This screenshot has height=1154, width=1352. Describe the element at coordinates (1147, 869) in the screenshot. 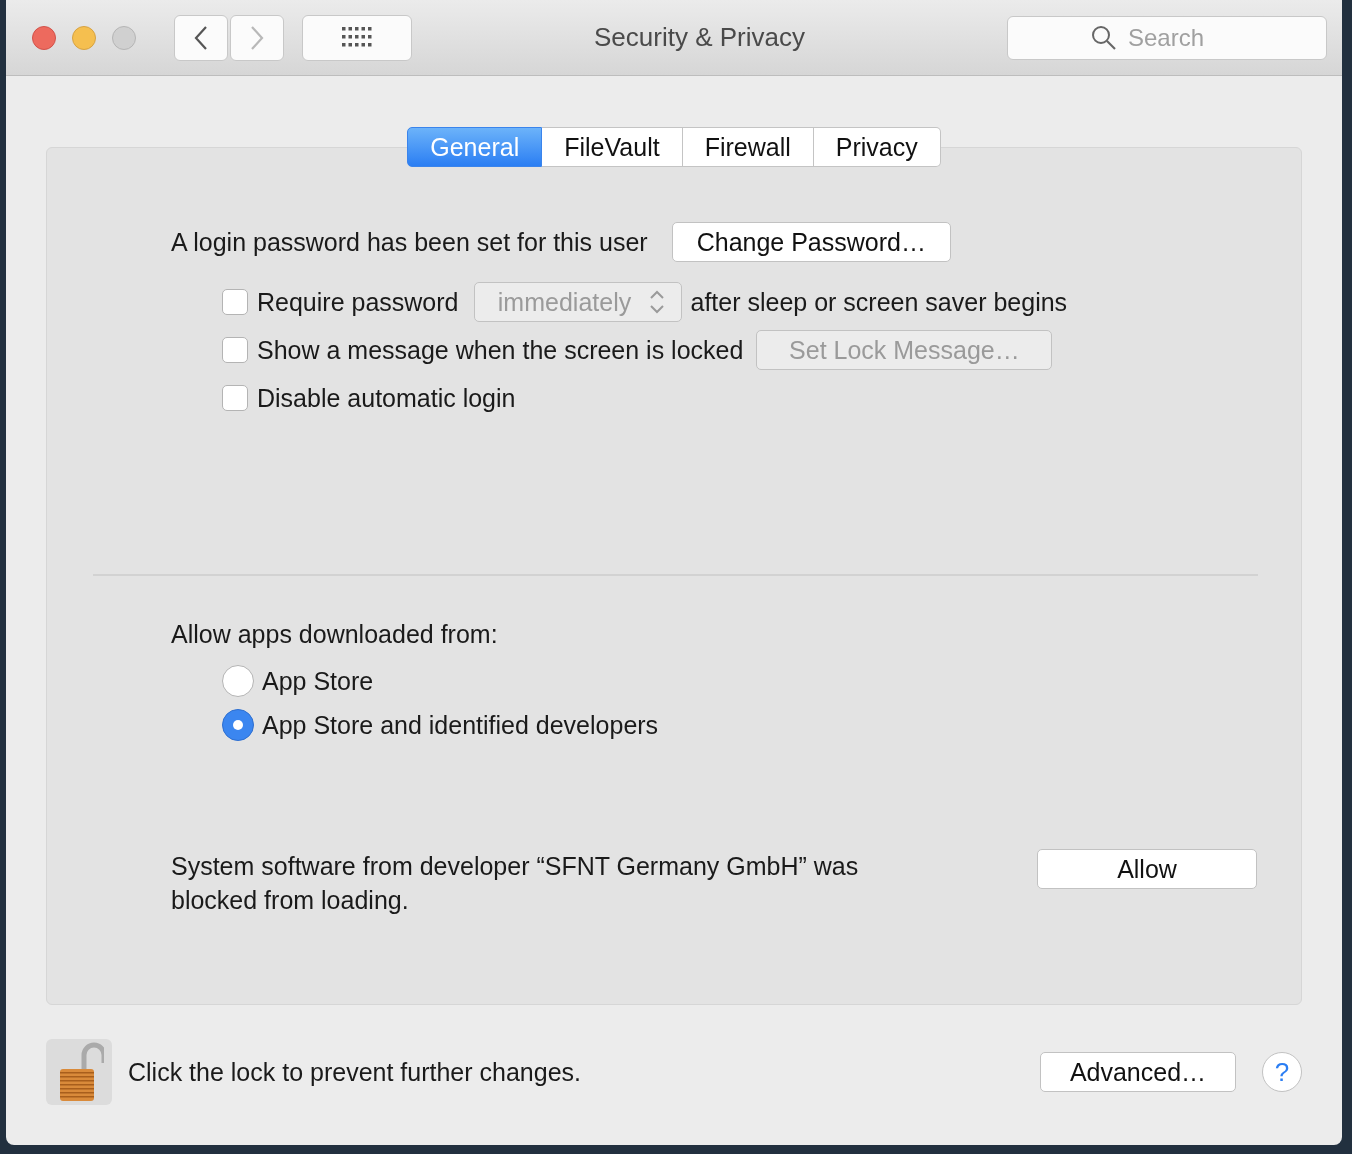

I see `allow-button: Allow` at that location.